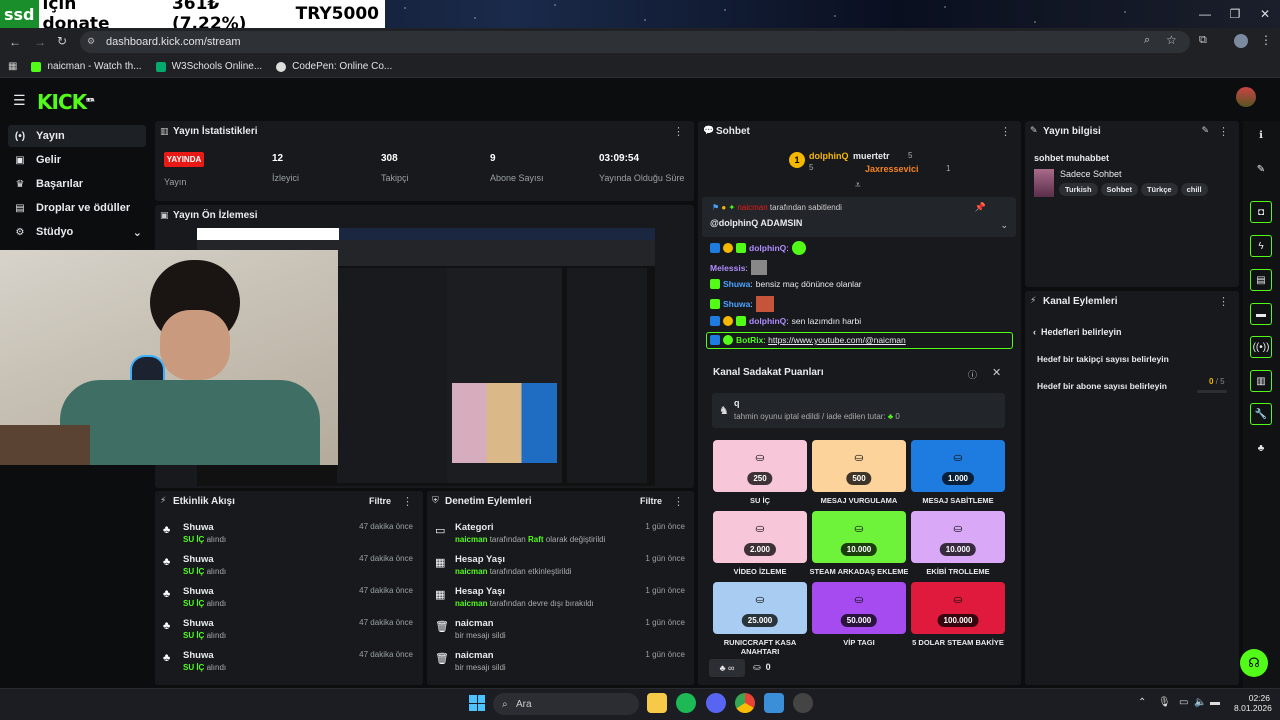 This screenshot has height=720, width=1280. Describe the element at coordinates (642, 178) in the screenshot. I see `stat-label-uptime: Yayında Olduğu Süre` at that location.